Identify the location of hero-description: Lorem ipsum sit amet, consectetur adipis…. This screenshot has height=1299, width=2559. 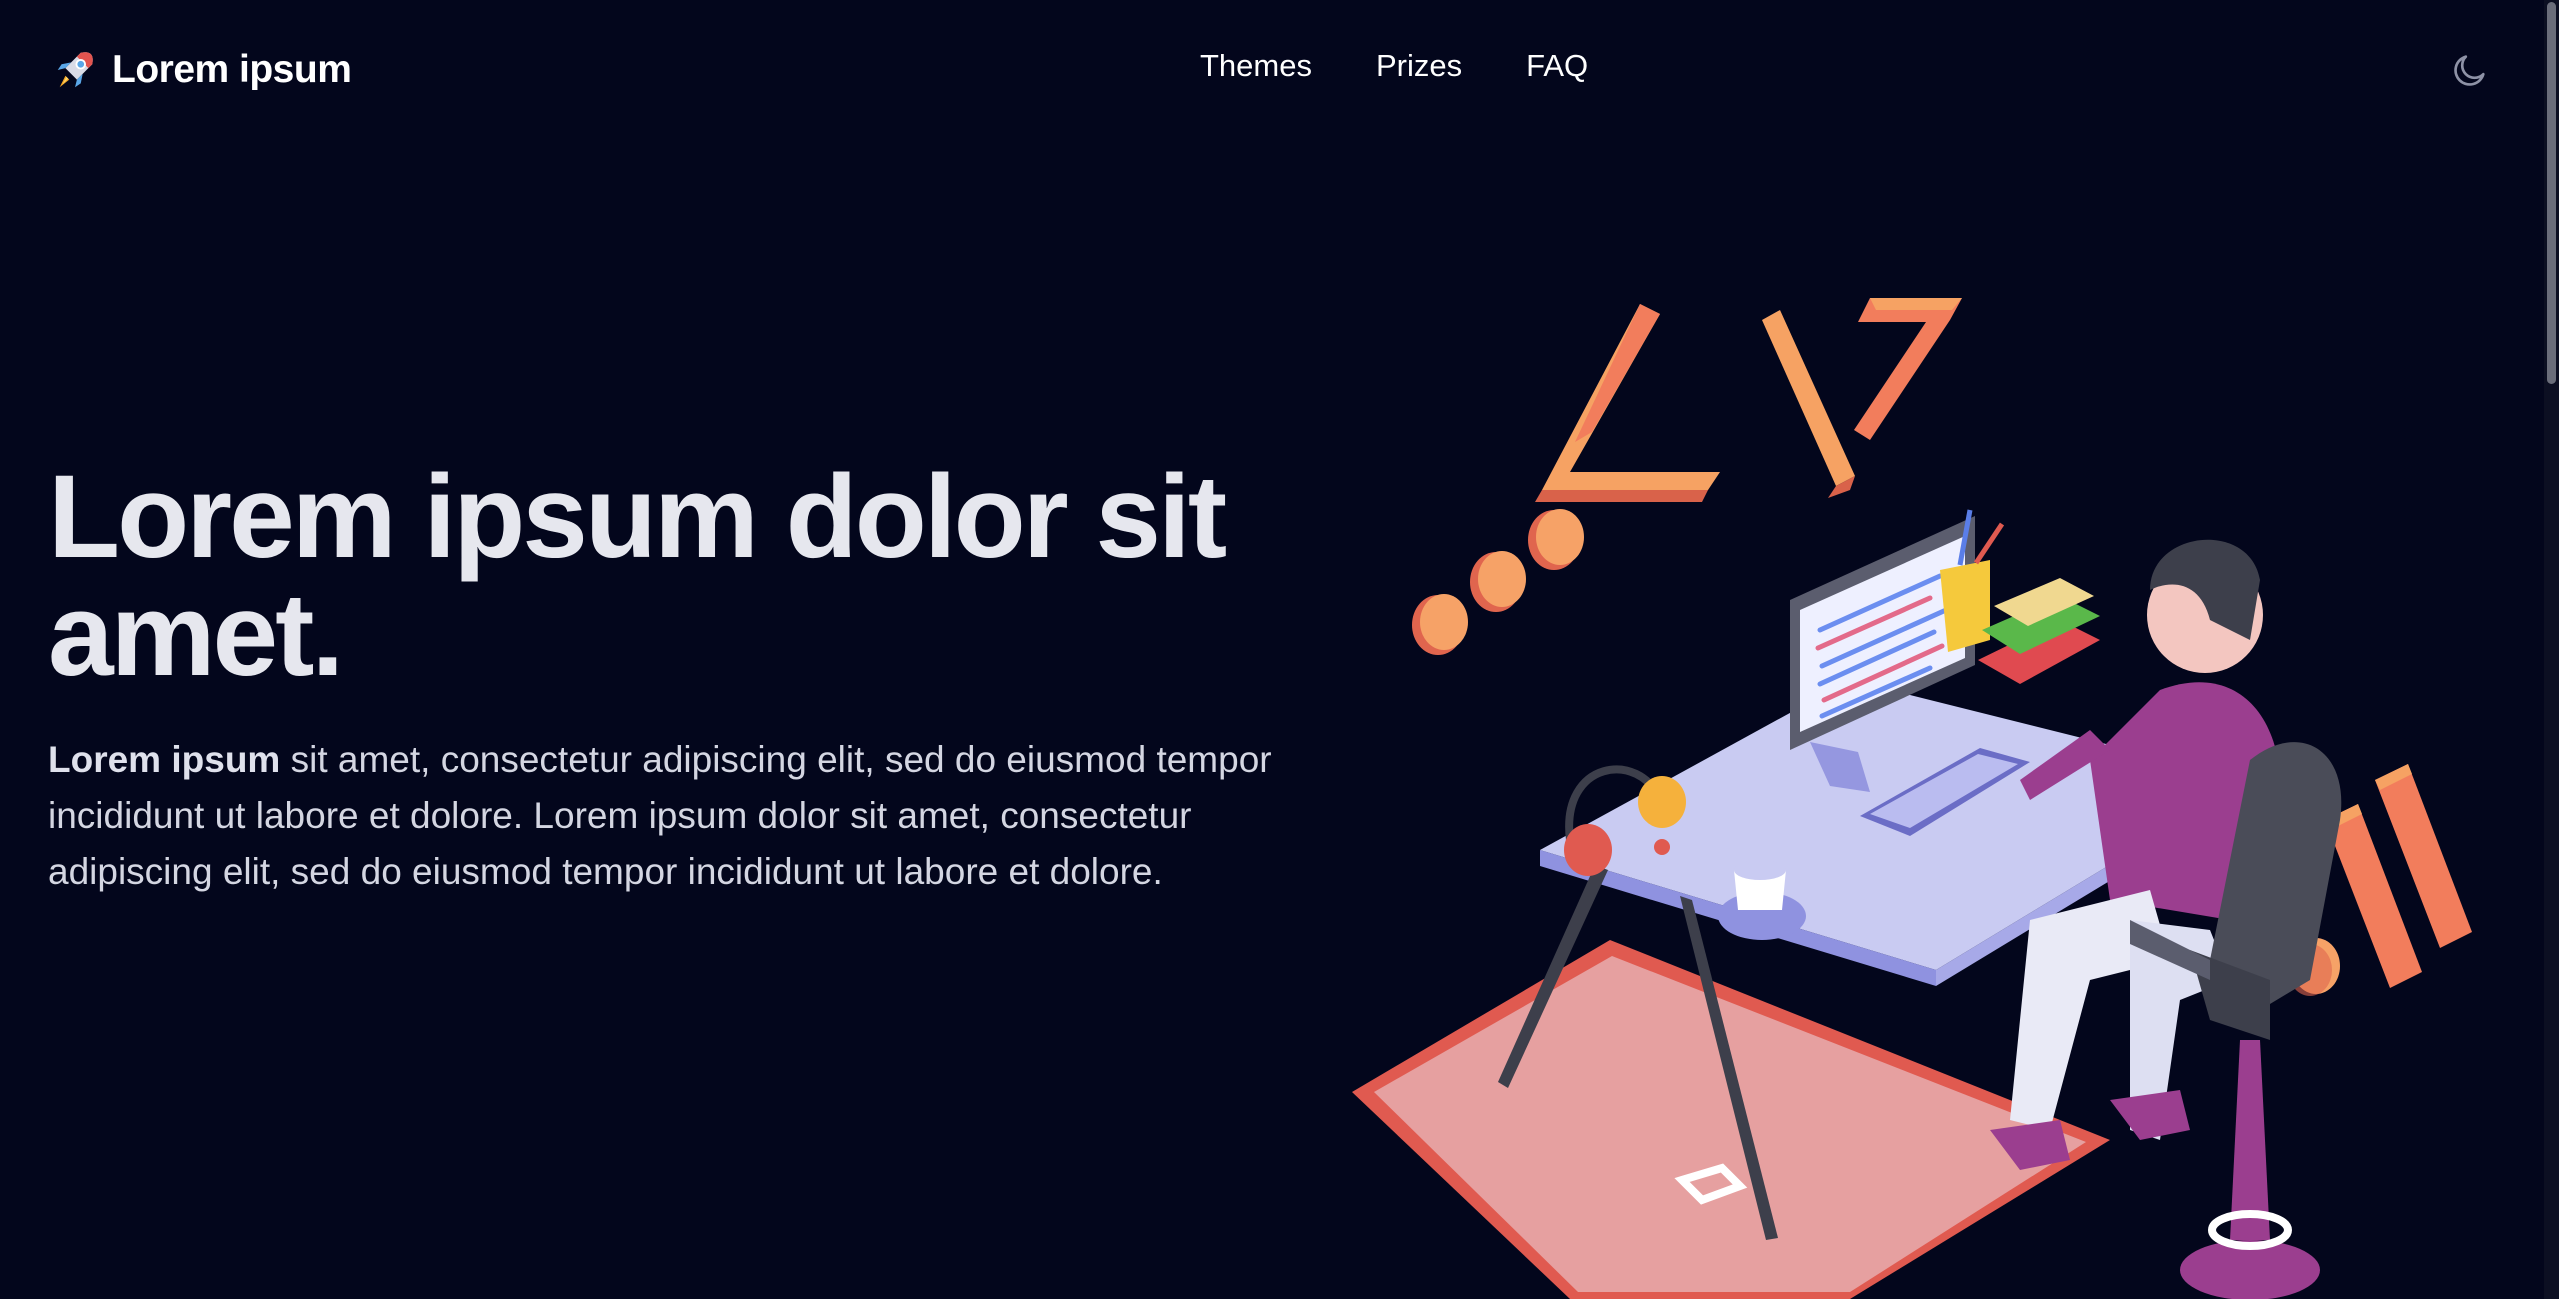
(673, 816).